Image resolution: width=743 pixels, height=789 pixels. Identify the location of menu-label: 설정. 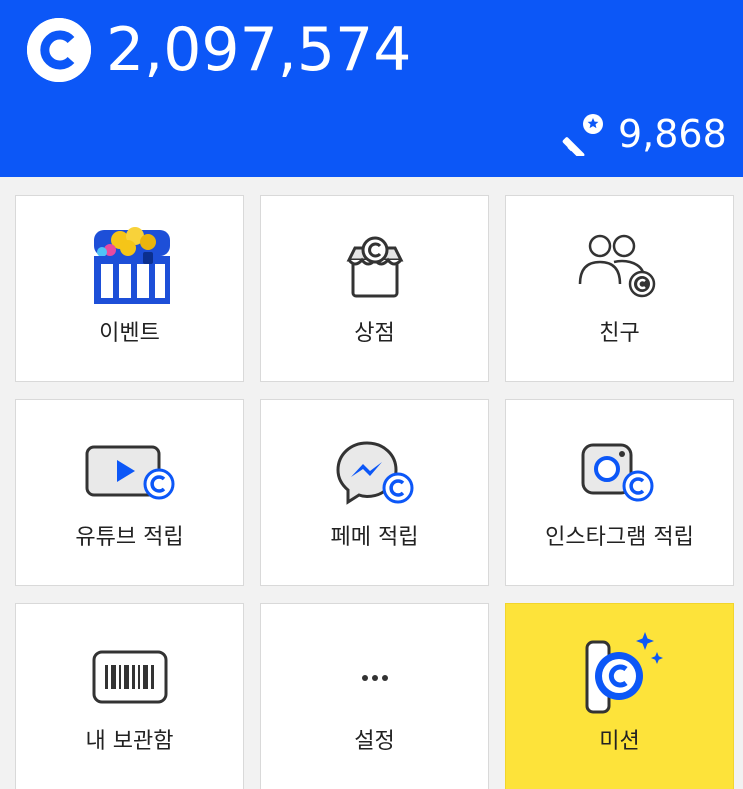
(374, 741).